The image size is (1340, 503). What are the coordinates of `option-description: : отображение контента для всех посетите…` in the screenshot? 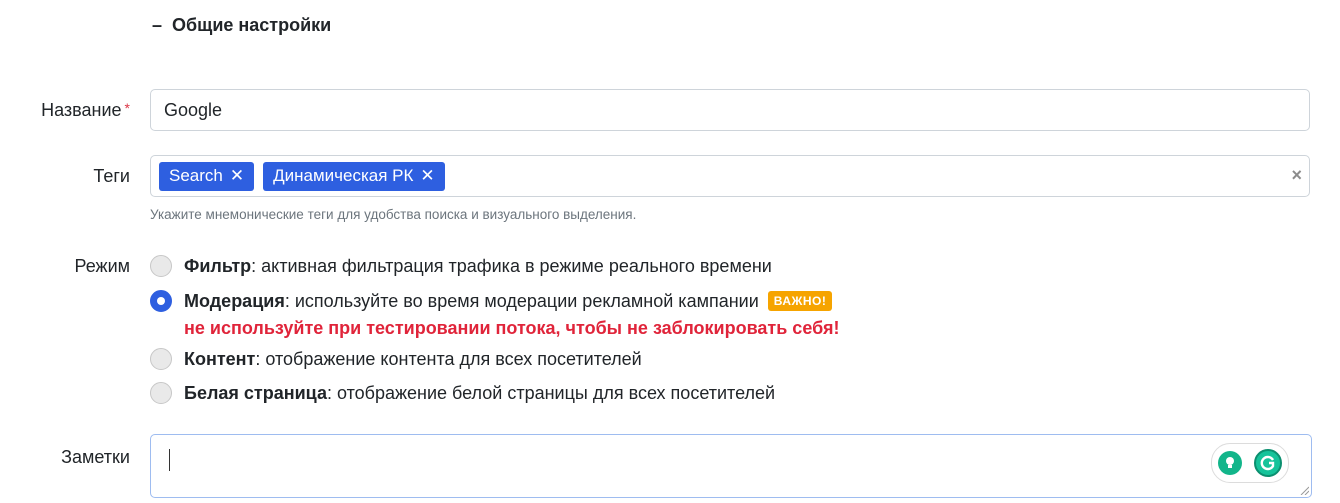 It's located at (448, 358).